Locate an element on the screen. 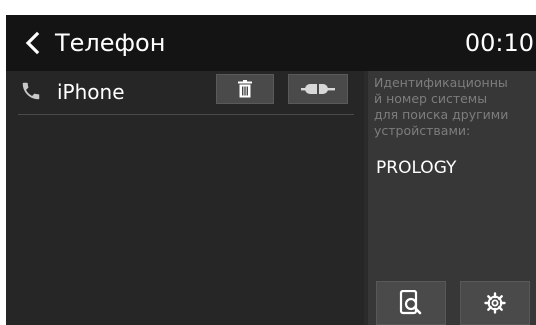 The width and height of the screenshot is (536, 325). chevron-left-icon is located at coordinates (32, 43).